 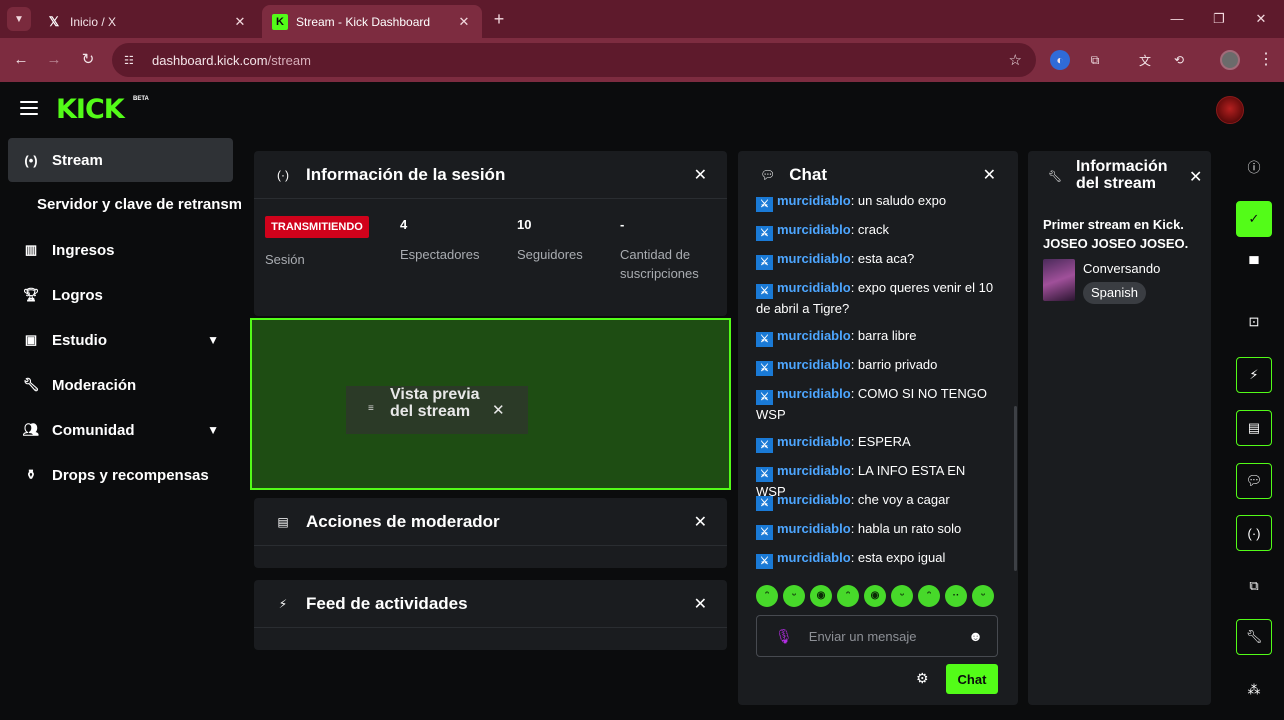 What do you see at coordinates (972, 679) in the screenshot?
I see `send-chat-button: Chat` at bounding box center [972, 679].